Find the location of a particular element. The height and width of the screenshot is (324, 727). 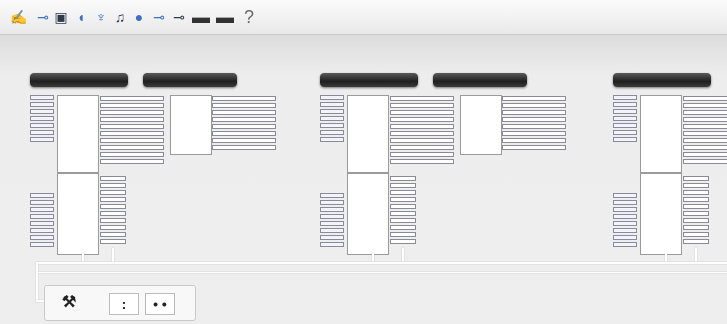

device-a-icon: ▬ is located at coordinates (201, 17).